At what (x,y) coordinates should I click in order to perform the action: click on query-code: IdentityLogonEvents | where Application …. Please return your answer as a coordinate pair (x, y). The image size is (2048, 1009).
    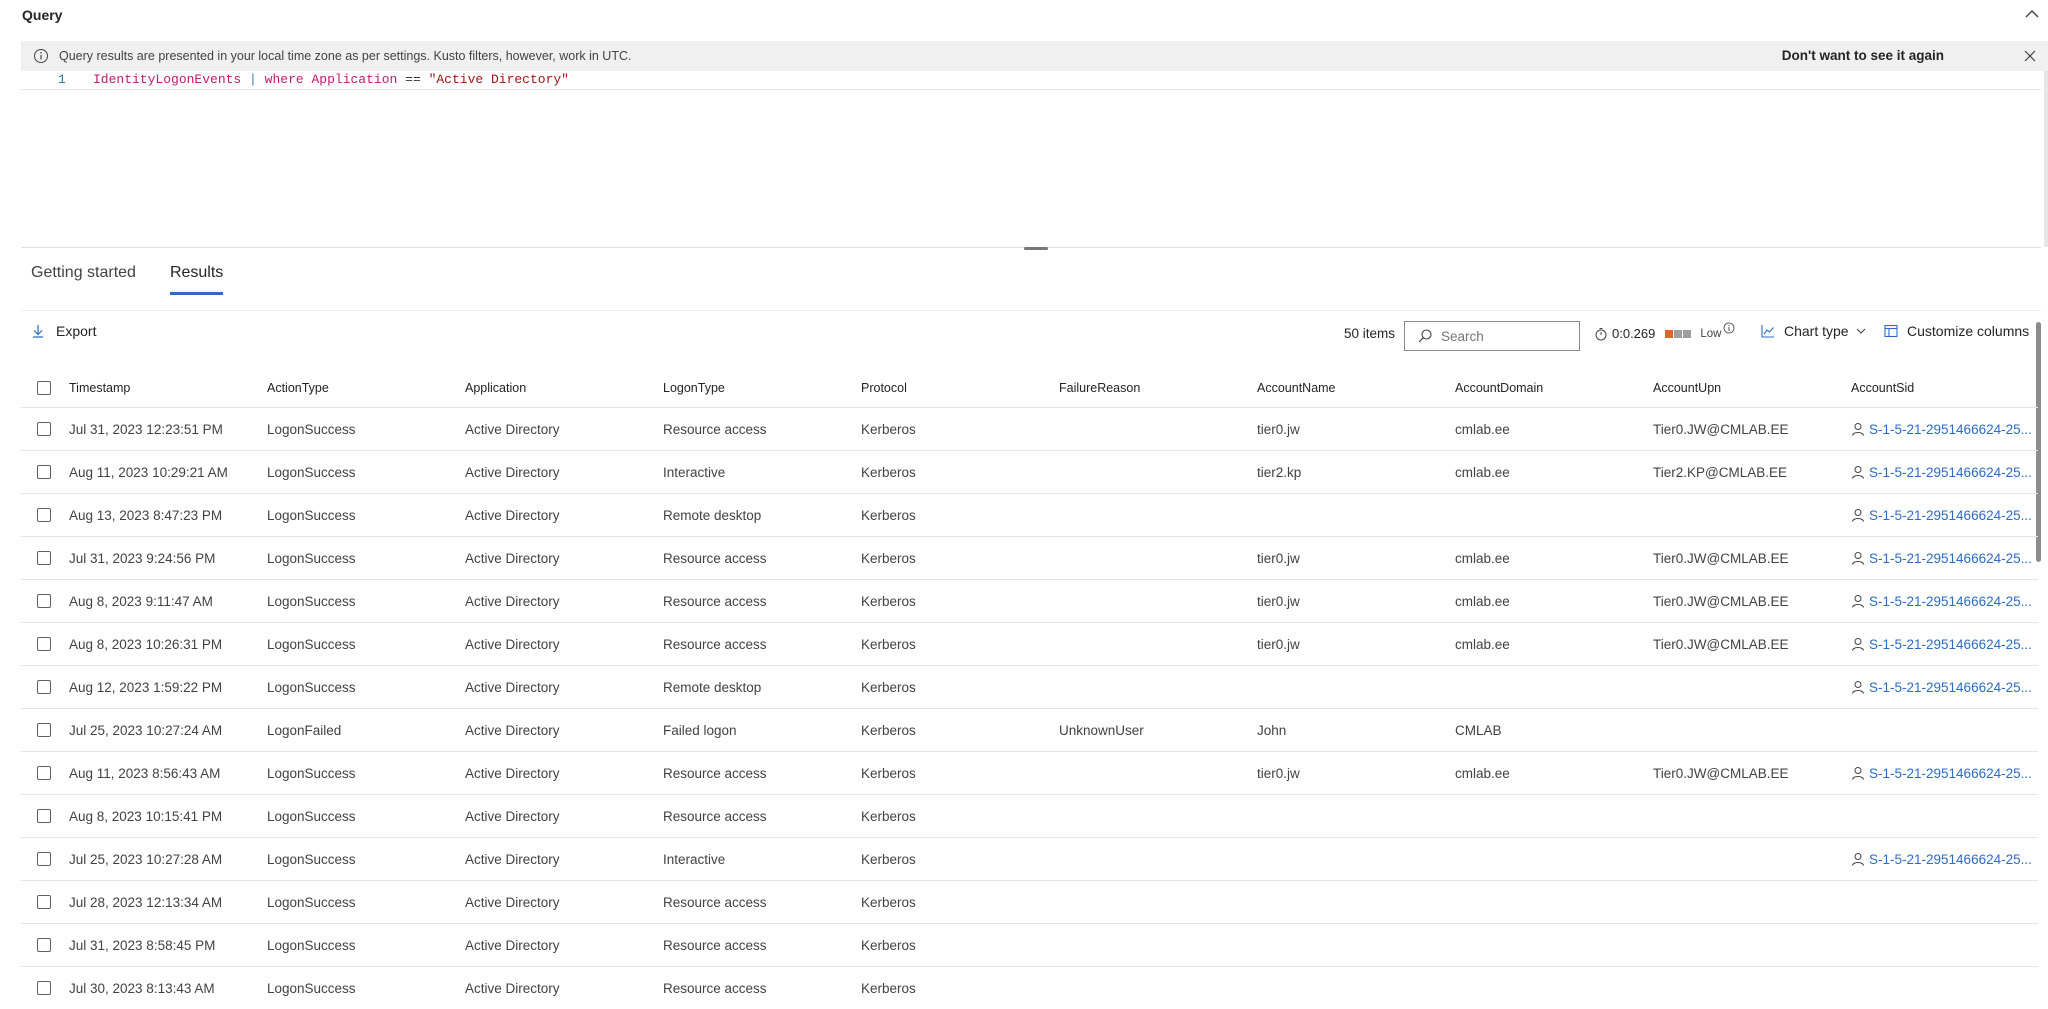
    Looking at the image, I should click on (331, 80).